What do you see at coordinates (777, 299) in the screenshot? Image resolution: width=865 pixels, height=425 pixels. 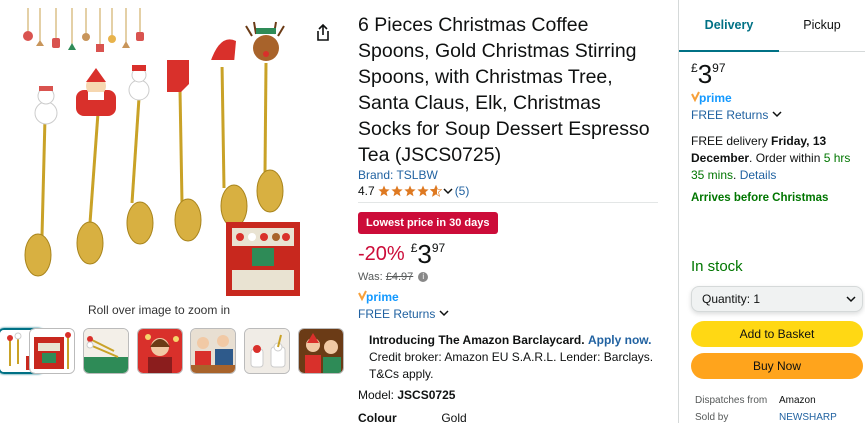 I see `quantity-select: Quantity: 1` at bounding box center [777, 299].